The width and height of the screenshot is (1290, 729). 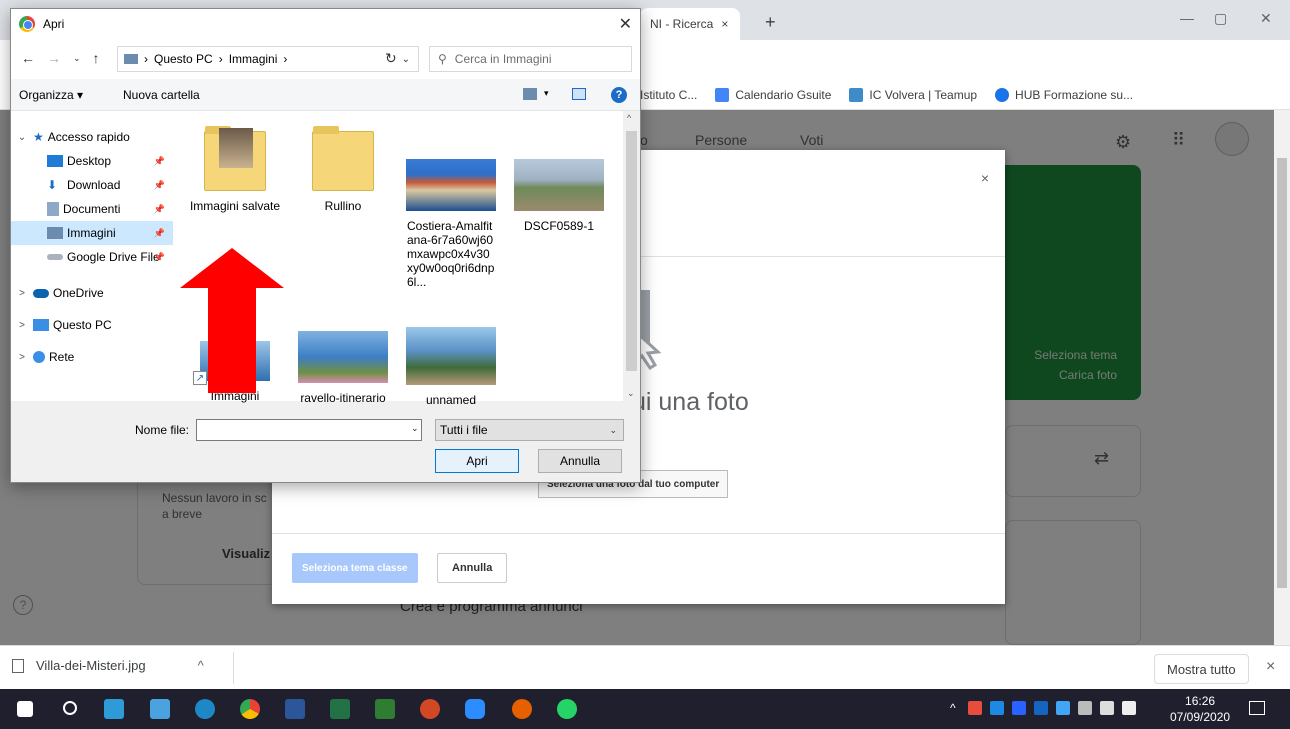 What do you see at coordinates (92, 209) in the screenshot?
I see `nav-documents: Documenti 📌` at bounding box center [92, 209].